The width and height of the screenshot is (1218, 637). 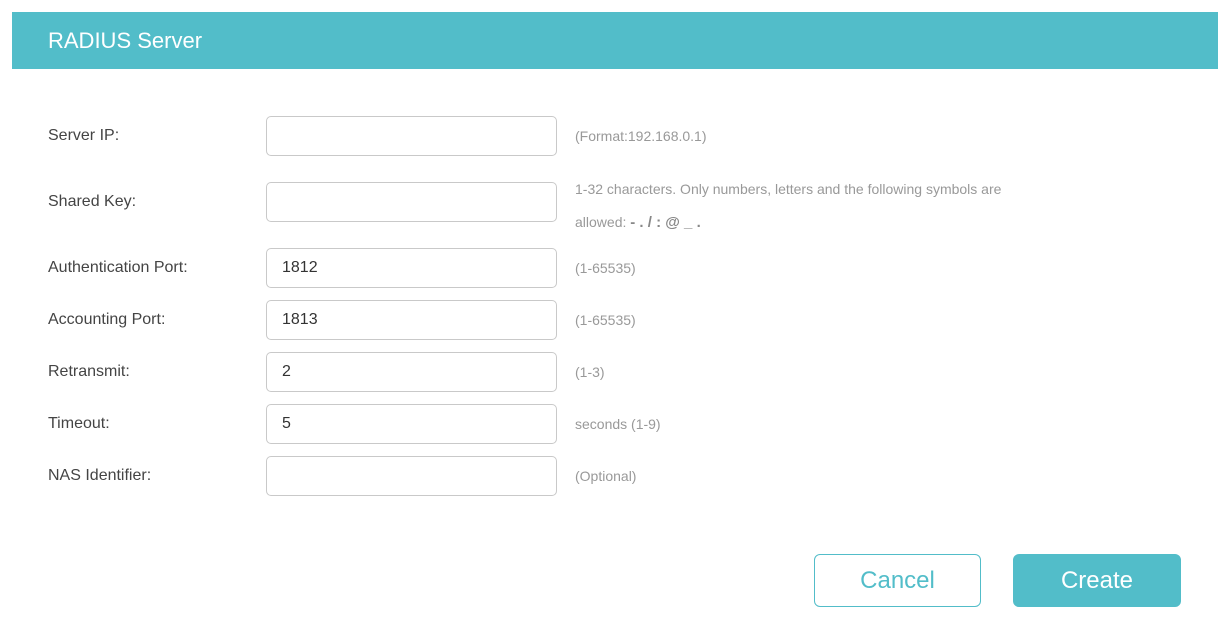 What do you see at coordinates (100, 475) in the screenshot?
I see `nas-identifier-label: NAS Identifier:` at bounding box center [100, 475].